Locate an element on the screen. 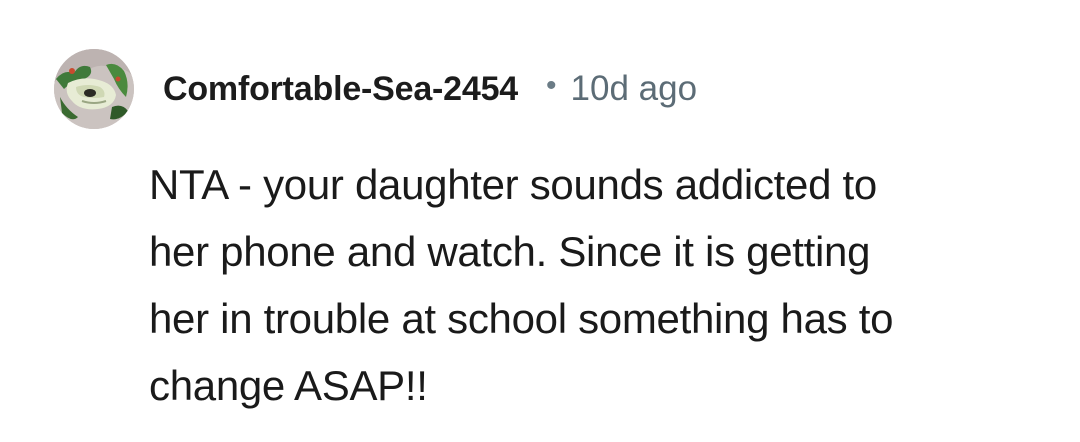 Image resolution: width=1080 pixels, height=442 pixels. comment-body-line: change ASAP!! is located at coordinates (288, 385).